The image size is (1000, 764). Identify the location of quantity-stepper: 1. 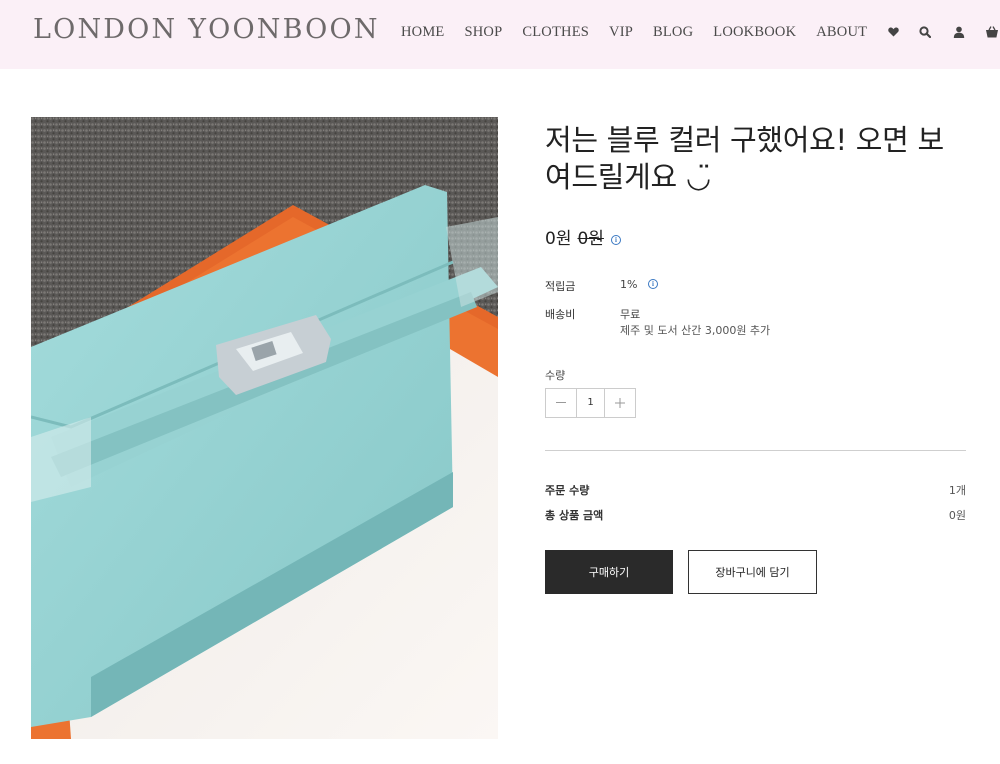
(590, 403).